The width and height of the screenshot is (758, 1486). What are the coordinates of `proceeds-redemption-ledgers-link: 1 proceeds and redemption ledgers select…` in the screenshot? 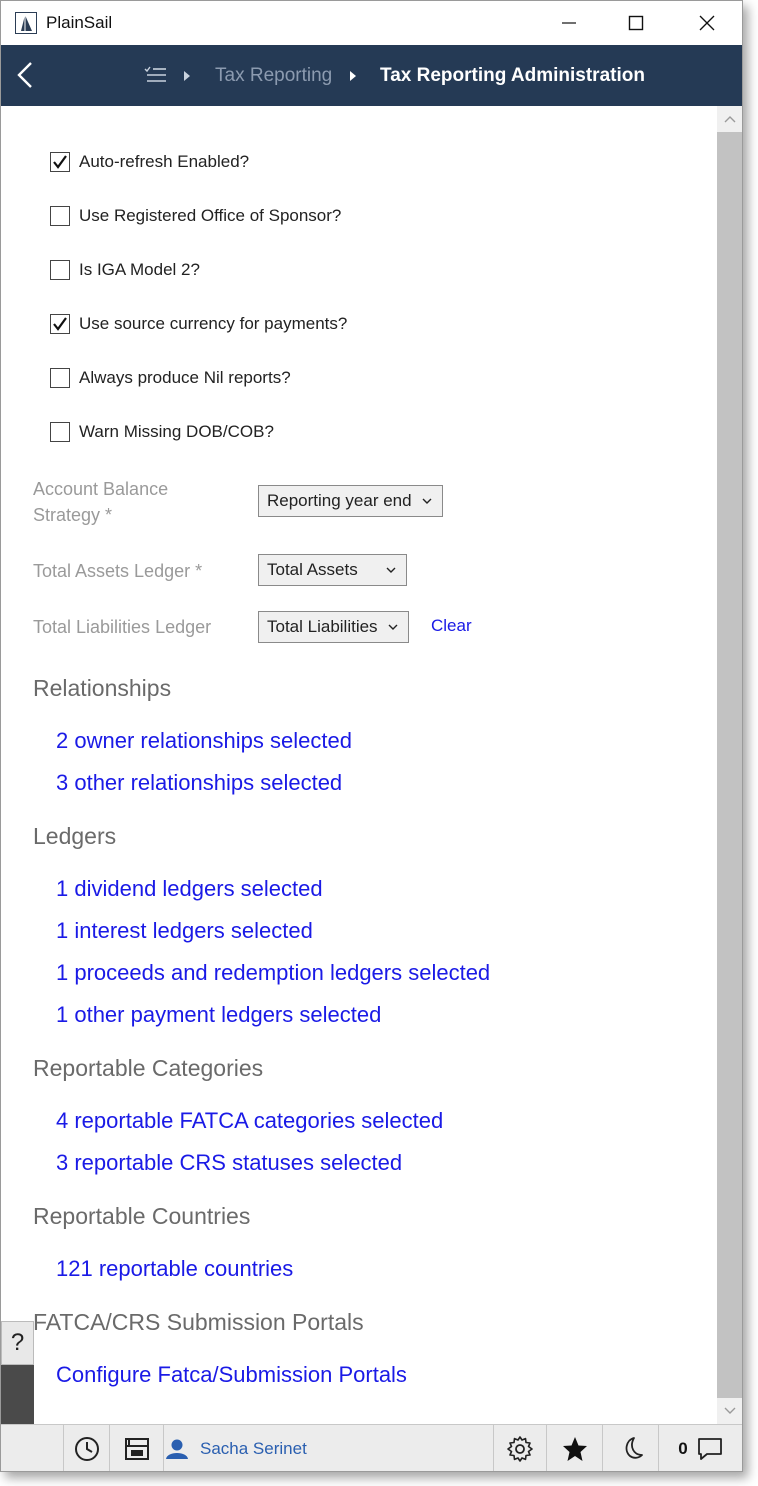 It's located at (273, 973).